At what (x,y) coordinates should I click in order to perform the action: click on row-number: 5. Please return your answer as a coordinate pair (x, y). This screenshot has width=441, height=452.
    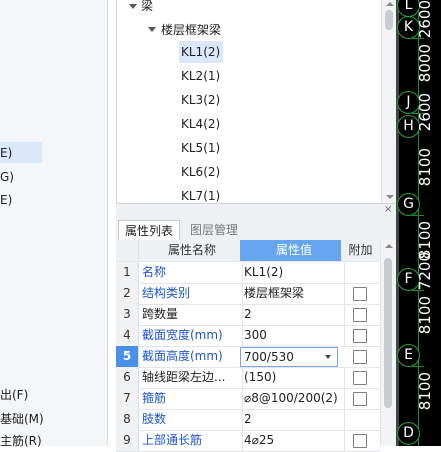
    Looking at the image, I should click on (127, 356).